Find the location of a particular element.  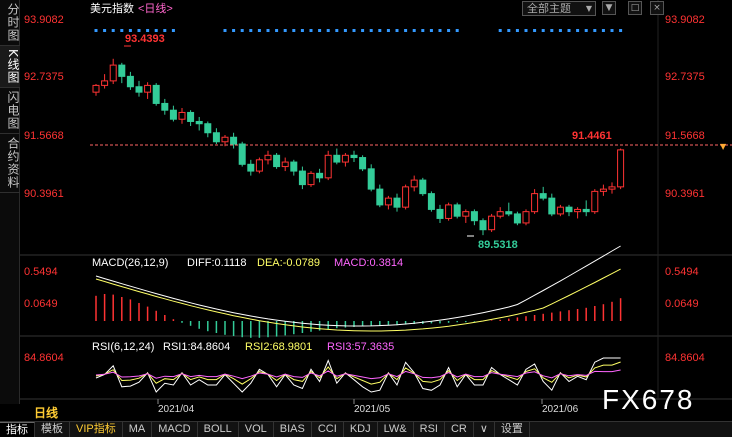

macd-label: MACD(26,12,9) is located at coordinates (130, 263).